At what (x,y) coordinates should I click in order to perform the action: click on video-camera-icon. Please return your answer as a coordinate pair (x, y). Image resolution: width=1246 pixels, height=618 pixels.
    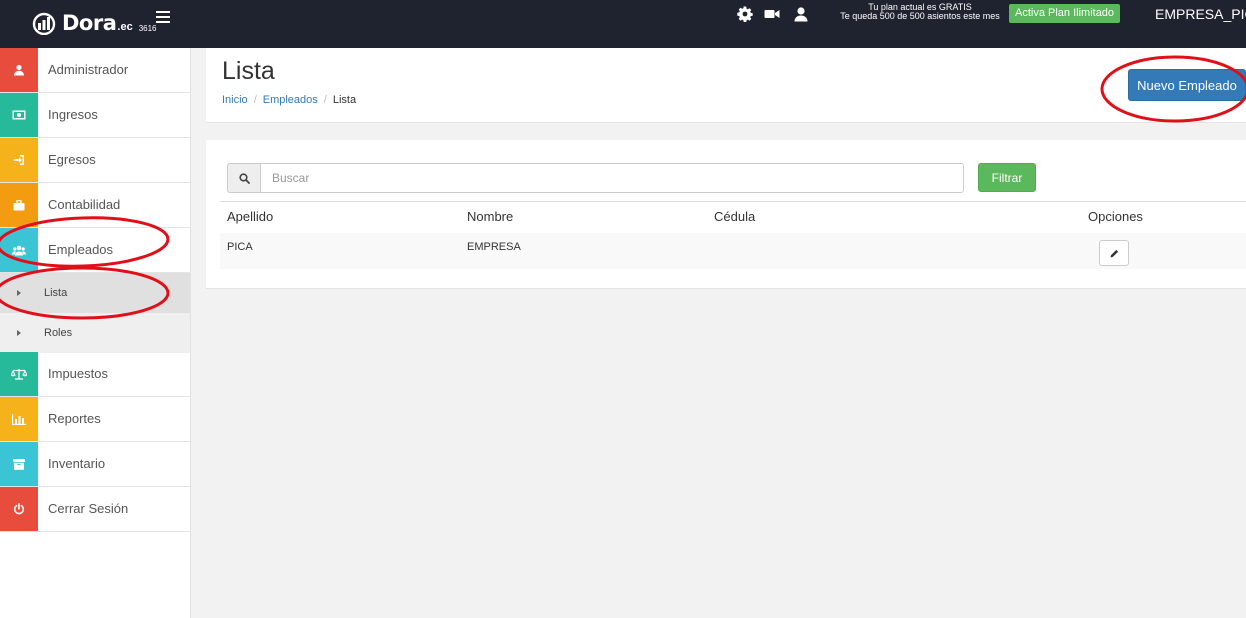
    Looking at the image, I should click on (772, 14).